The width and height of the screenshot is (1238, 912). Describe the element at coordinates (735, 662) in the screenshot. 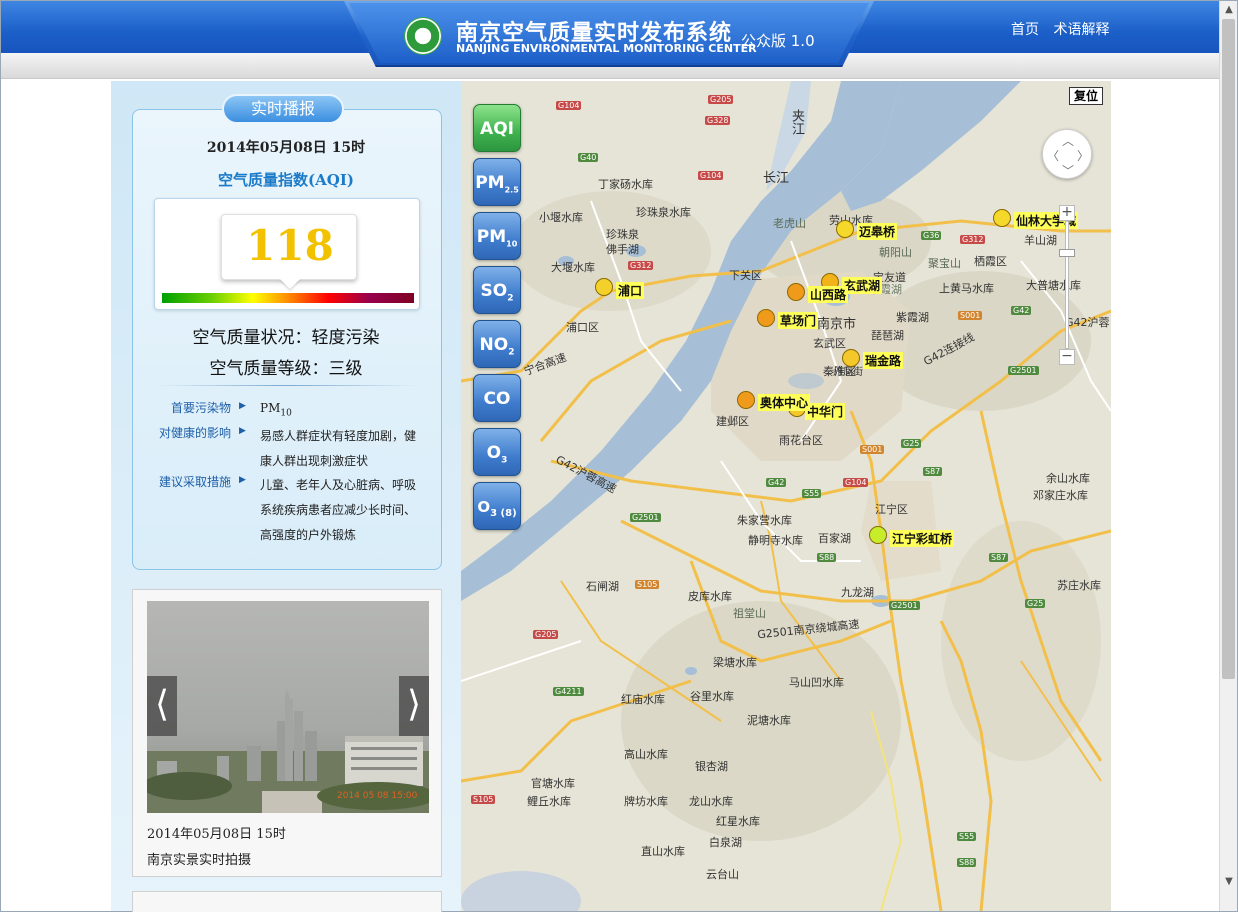

I see `map-place-label: 梁塘水库` at that location.